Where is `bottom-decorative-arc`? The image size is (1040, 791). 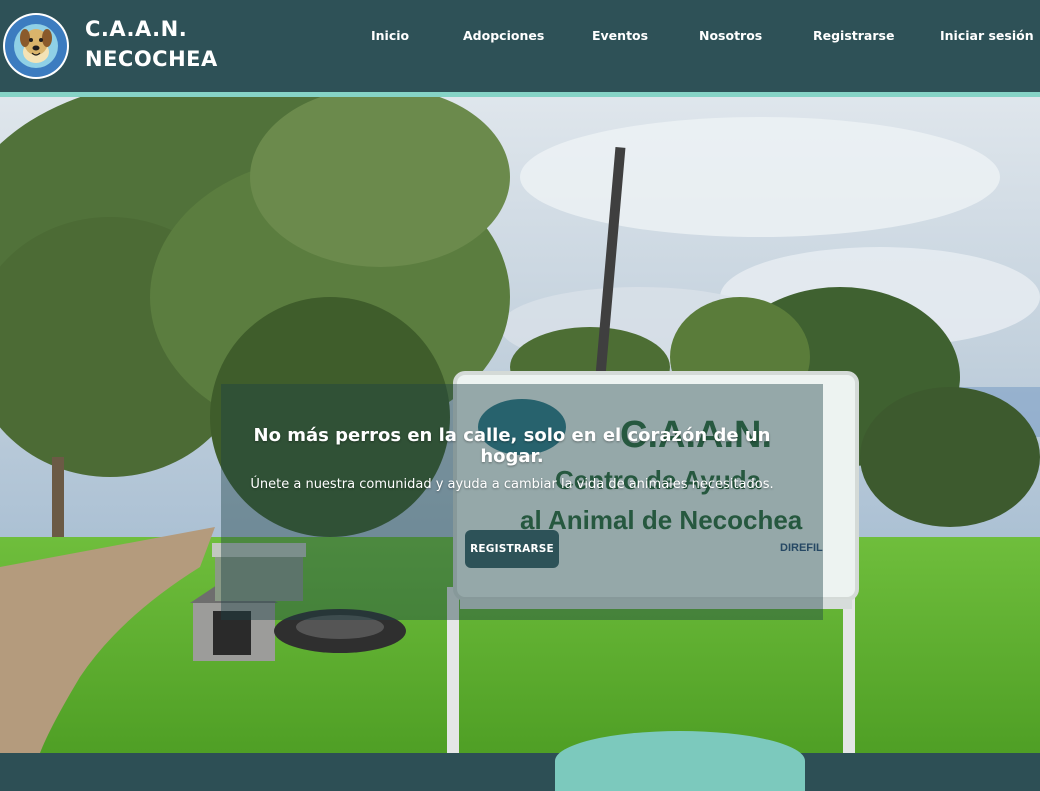
bottom-decorative-arc is located at coordinates (680, 761).